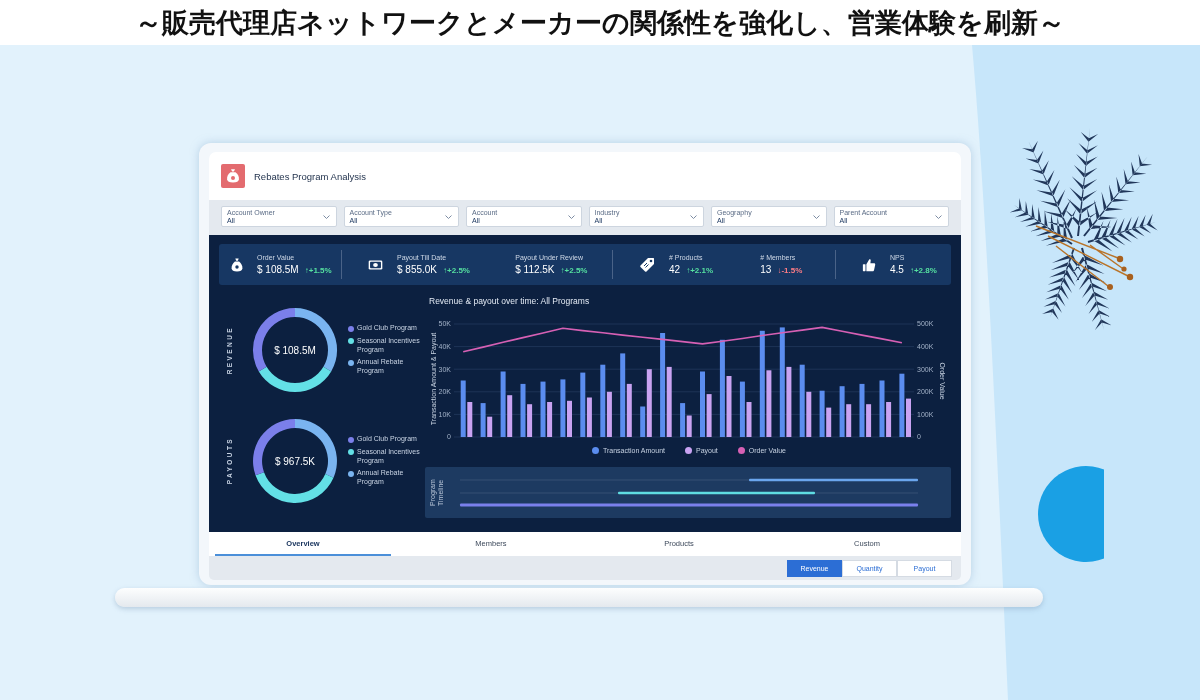  What do you see at coordinates (278, 269) in the screenshot?
I see `metric-value: $ 108.5M` at bounding box center [278, 269].